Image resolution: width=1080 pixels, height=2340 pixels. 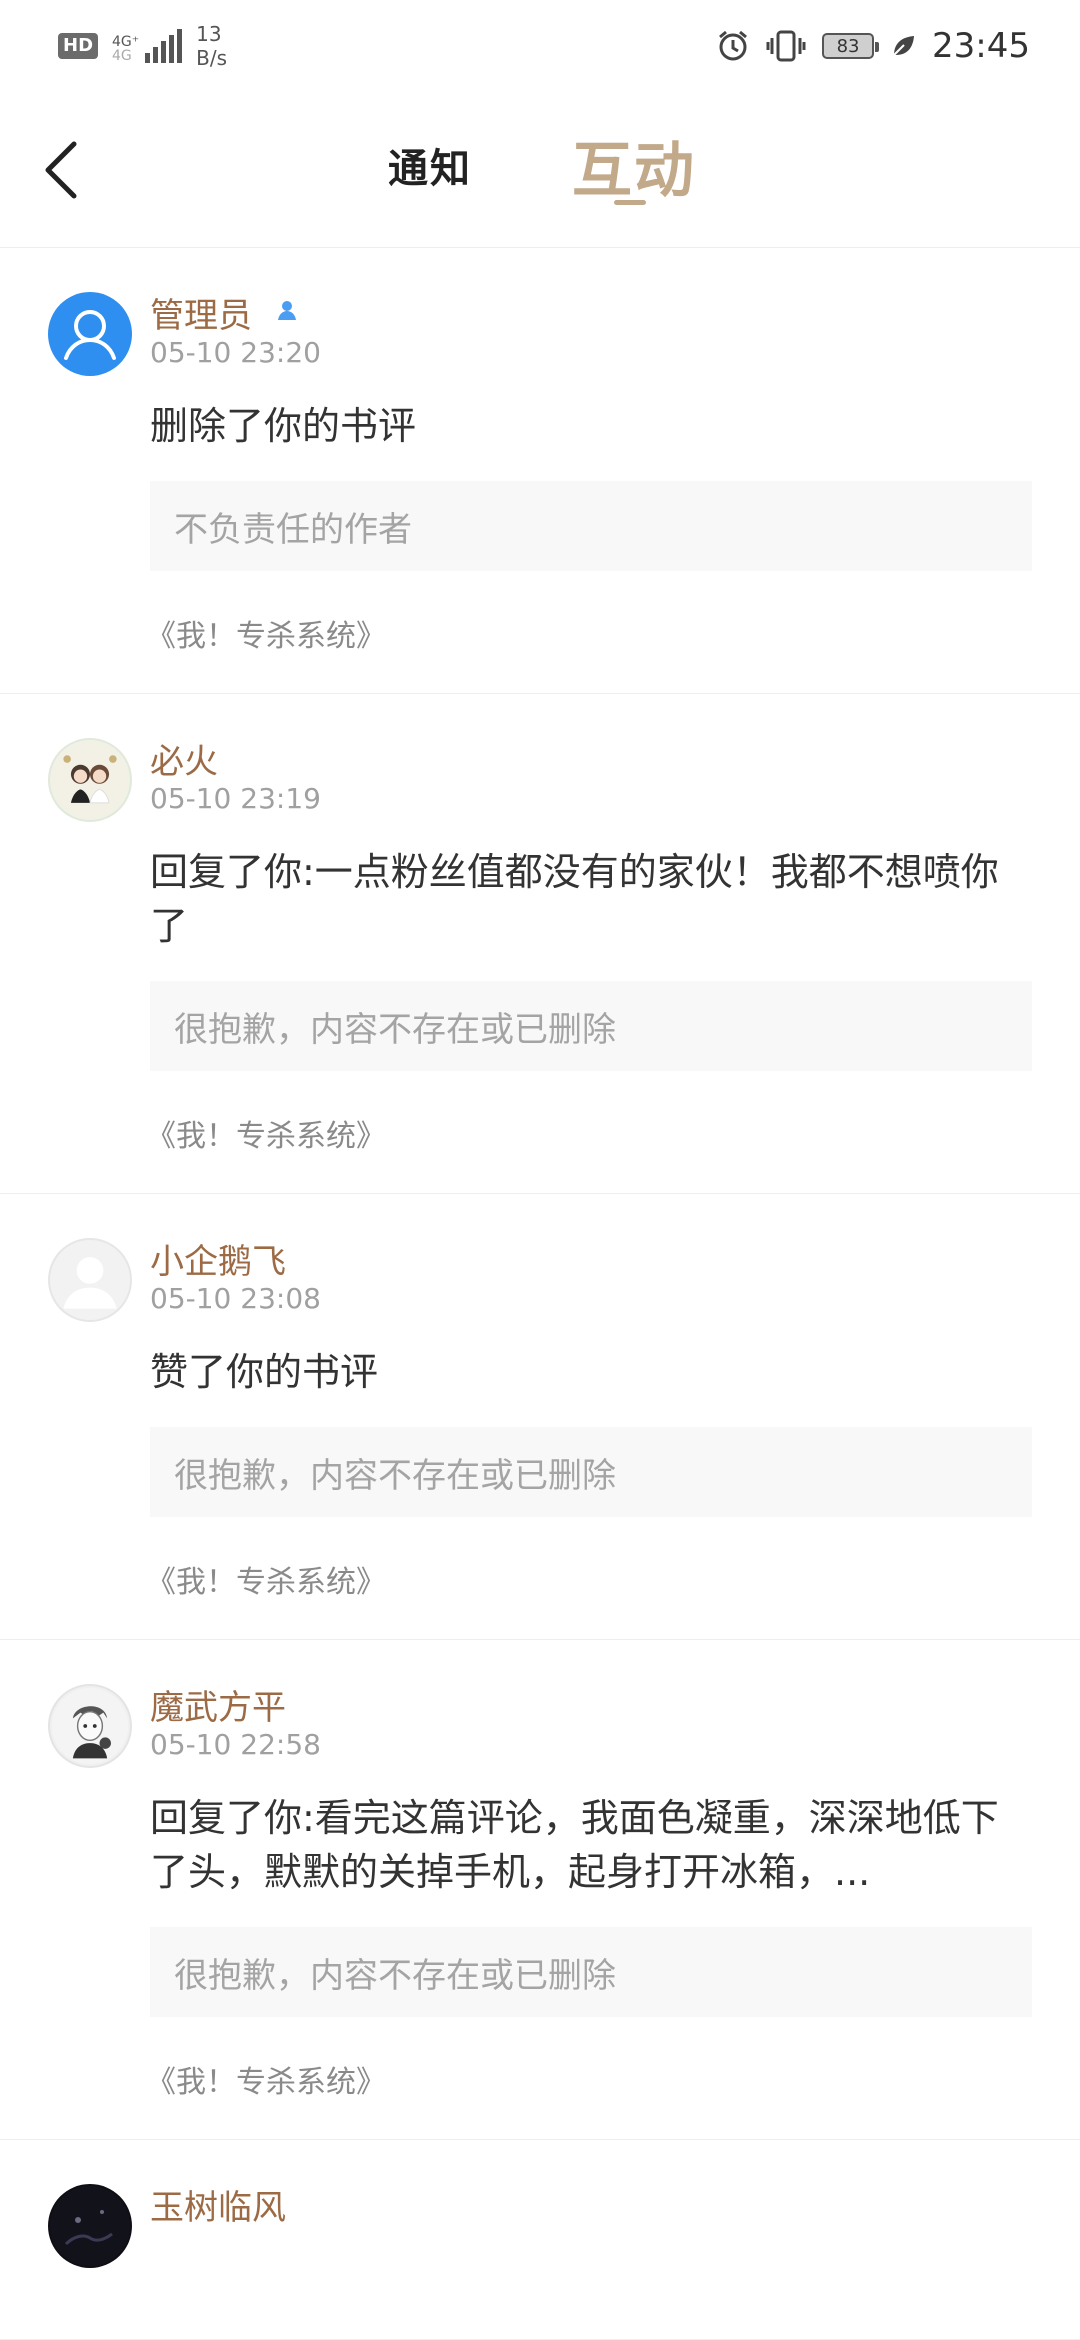 I want to click on speed-value: 13, so click(x=209, y=34).